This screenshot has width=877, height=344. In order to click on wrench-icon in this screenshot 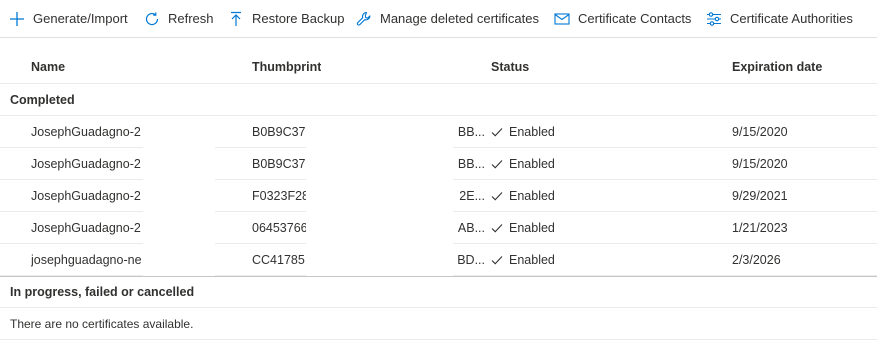, I will do `click(364, 19)`.